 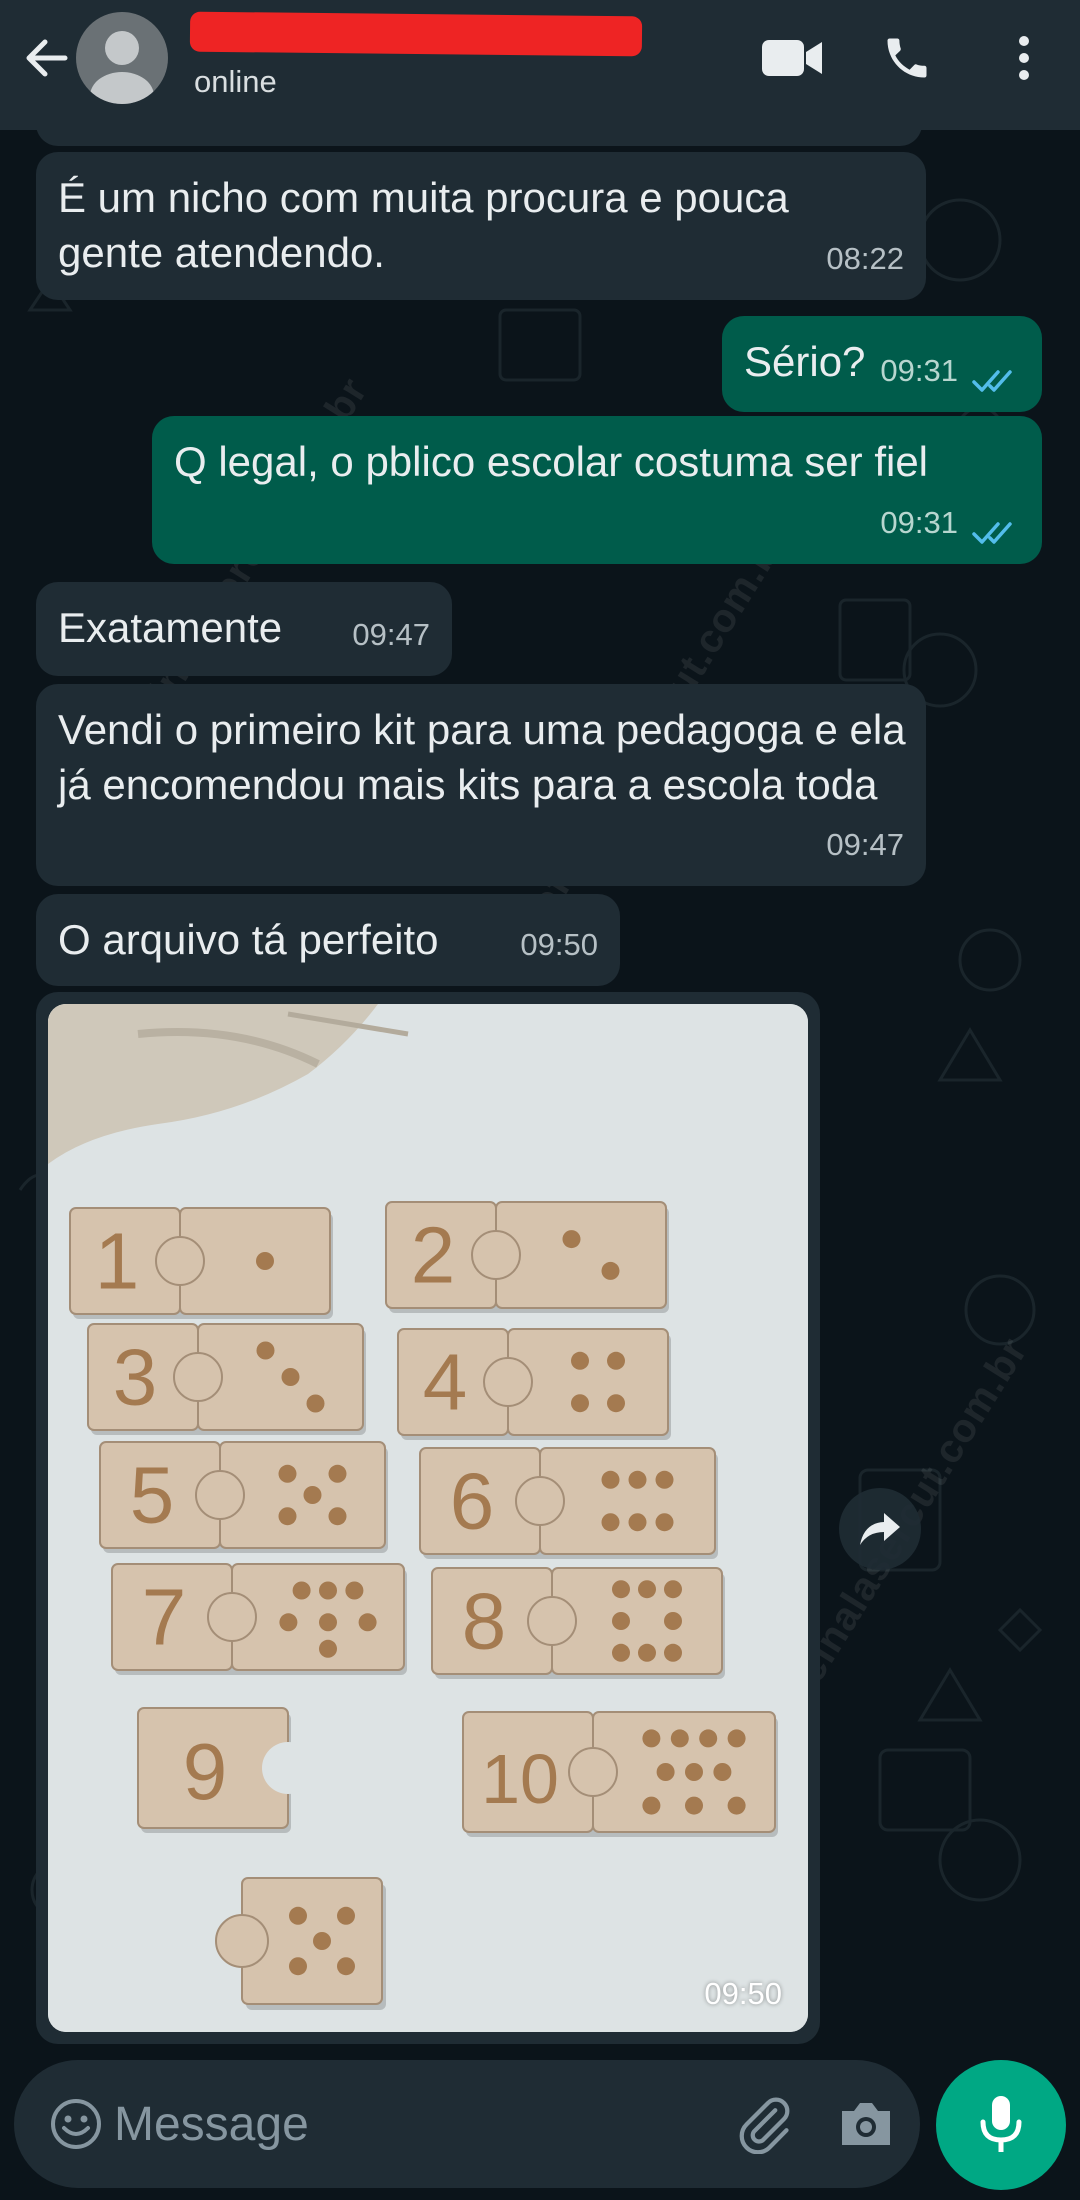 I want to click on video-call-button, so click(x=792, y=58).